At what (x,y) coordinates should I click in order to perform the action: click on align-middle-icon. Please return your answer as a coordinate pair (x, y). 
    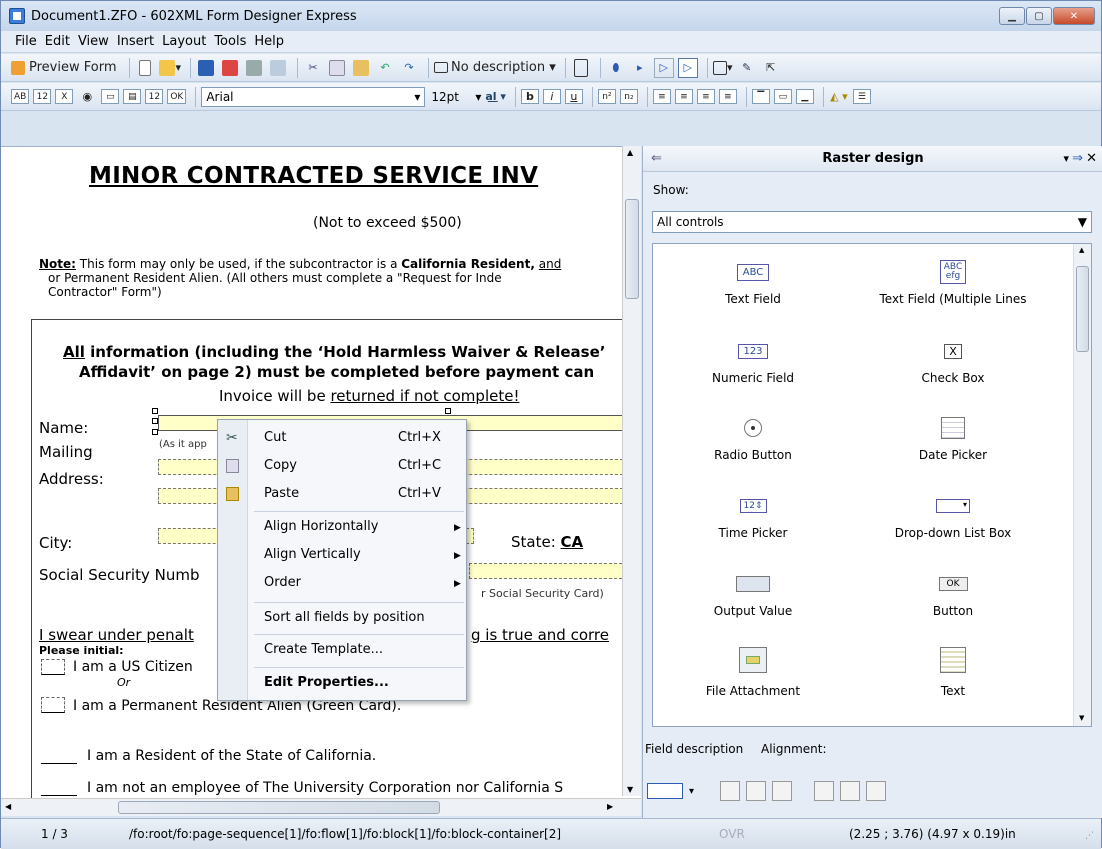
    Looking at the image, I should click on (850, 791).